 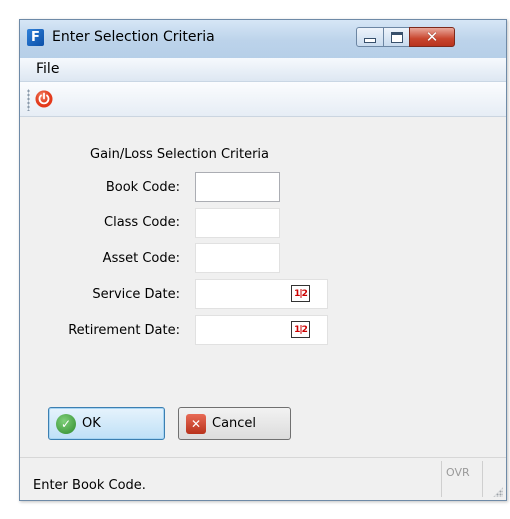 I want to click on asset-code-label: Asset Code:, so click(x=141, y=258).